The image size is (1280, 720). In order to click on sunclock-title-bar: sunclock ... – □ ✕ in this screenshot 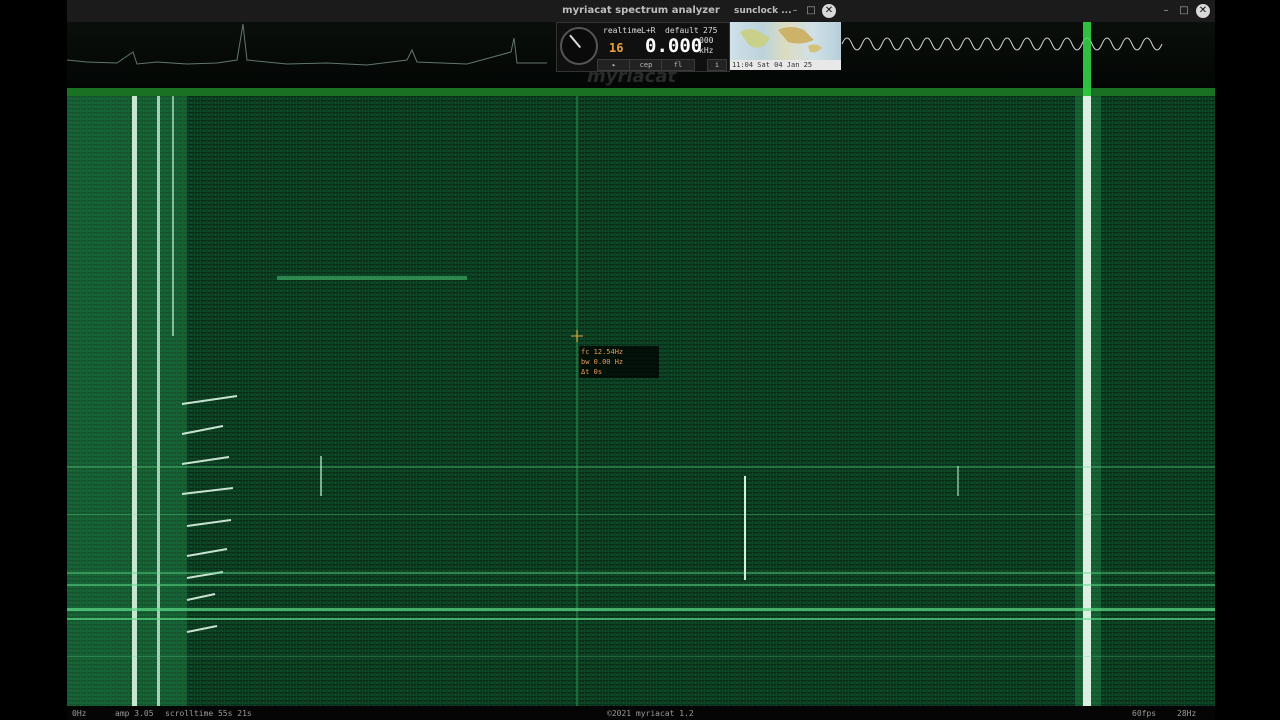, I will do `click(785, 11)`.